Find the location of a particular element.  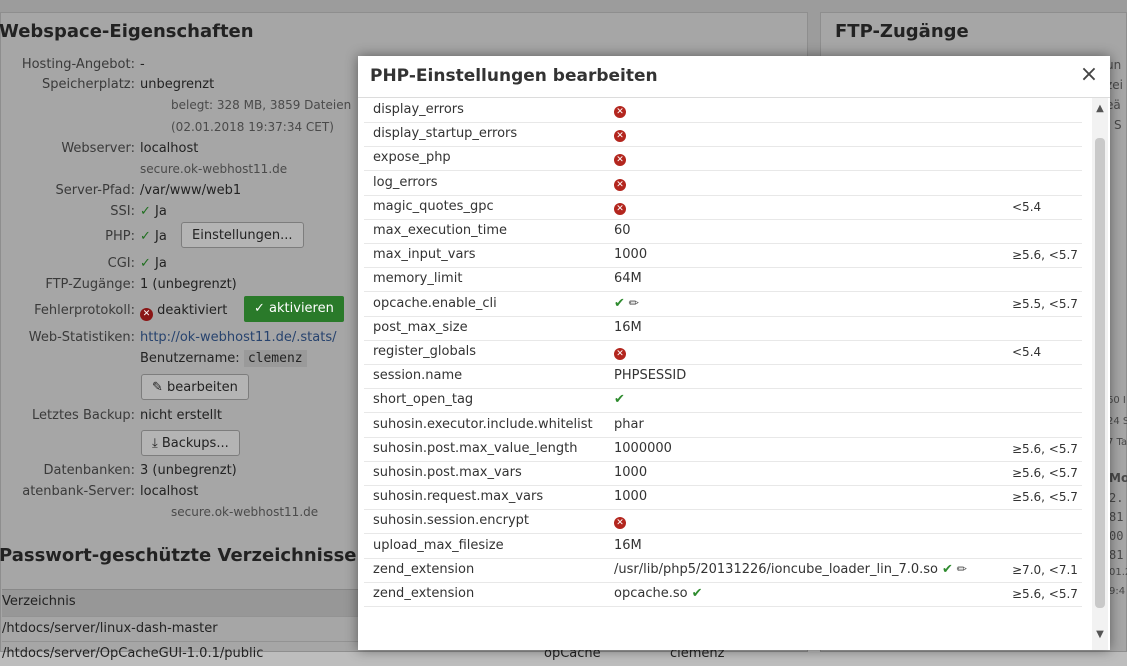

setting-value: phar is located at coordinates (629, 424).